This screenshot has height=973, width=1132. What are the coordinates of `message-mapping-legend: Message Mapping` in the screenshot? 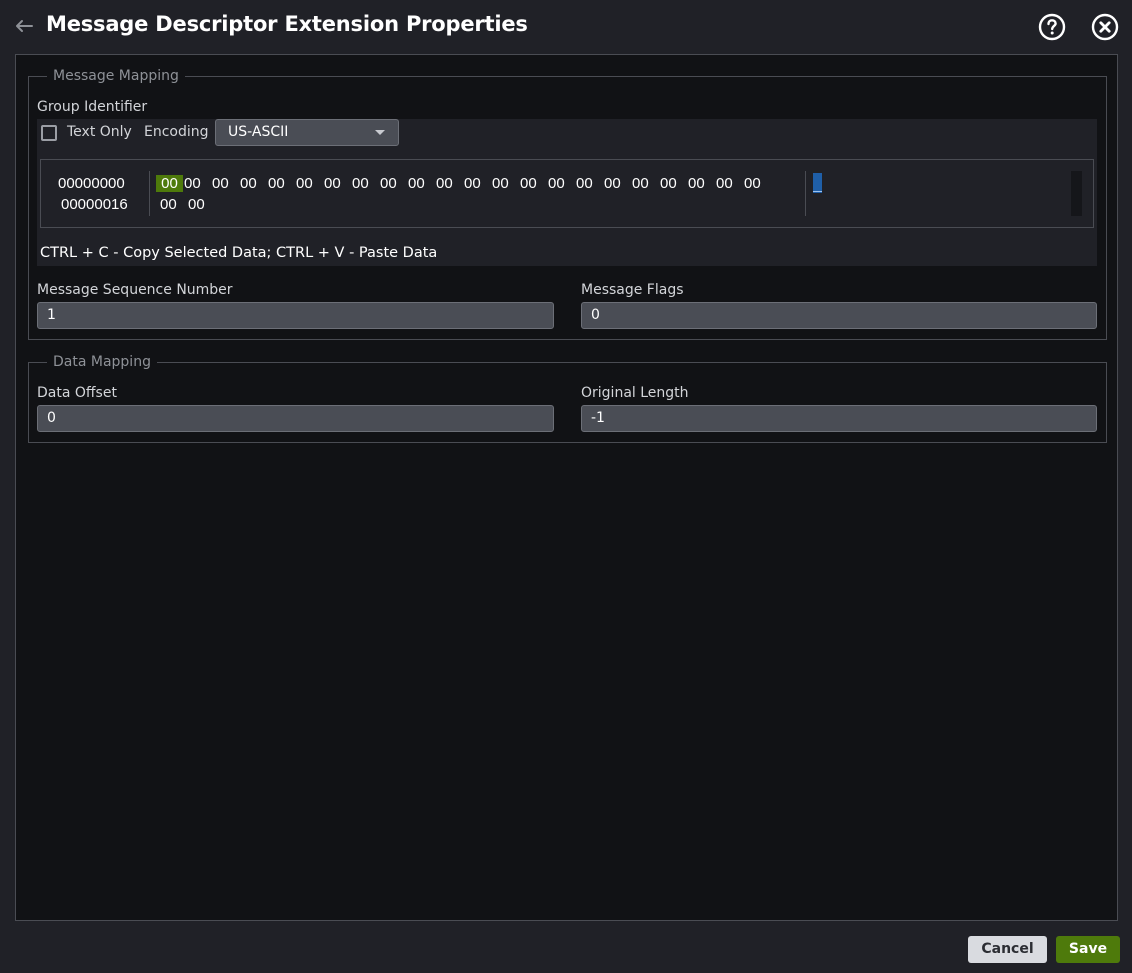 It's located at (116, 76).